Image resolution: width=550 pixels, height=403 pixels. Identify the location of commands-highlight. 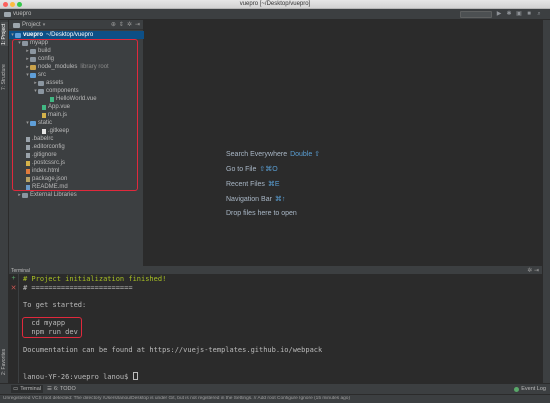
(52, 327).